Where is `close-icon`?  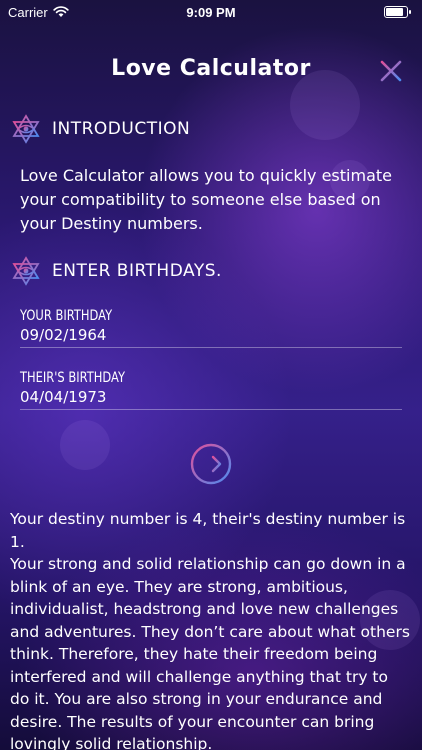
close-icon is located at coordinates (391, 71).